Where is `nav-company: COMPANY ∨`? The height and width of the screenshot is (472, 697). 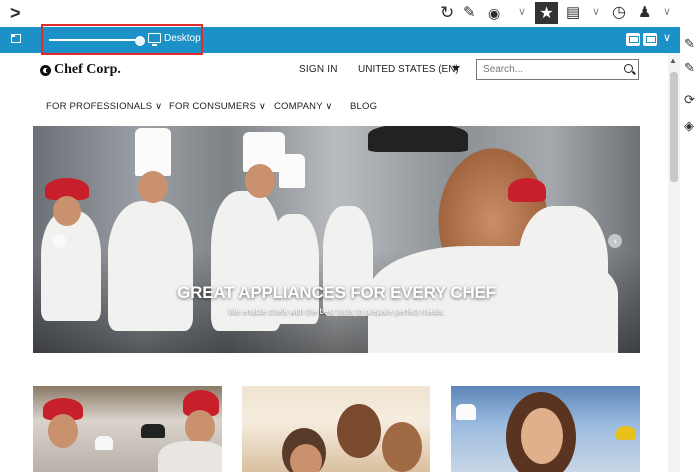 nav-company: COMPANY ∨ is located at coordinates (303, 106).